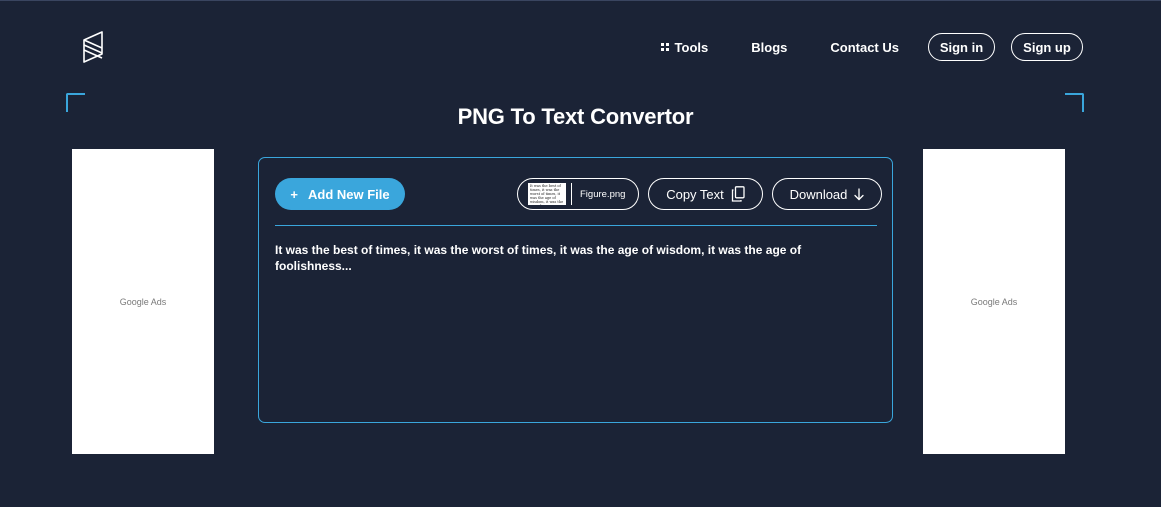  Describe the element at coordinates (348, 194) in the screenshot. I see `add-new-file-label: Add New File` at that location.